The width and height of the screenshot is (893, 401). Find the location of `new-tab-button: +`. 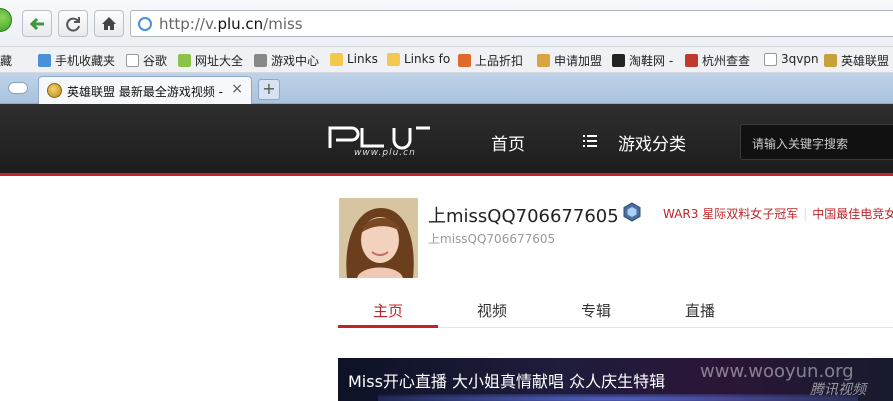

new-tab-button: + is located at coordinates (269, 89).